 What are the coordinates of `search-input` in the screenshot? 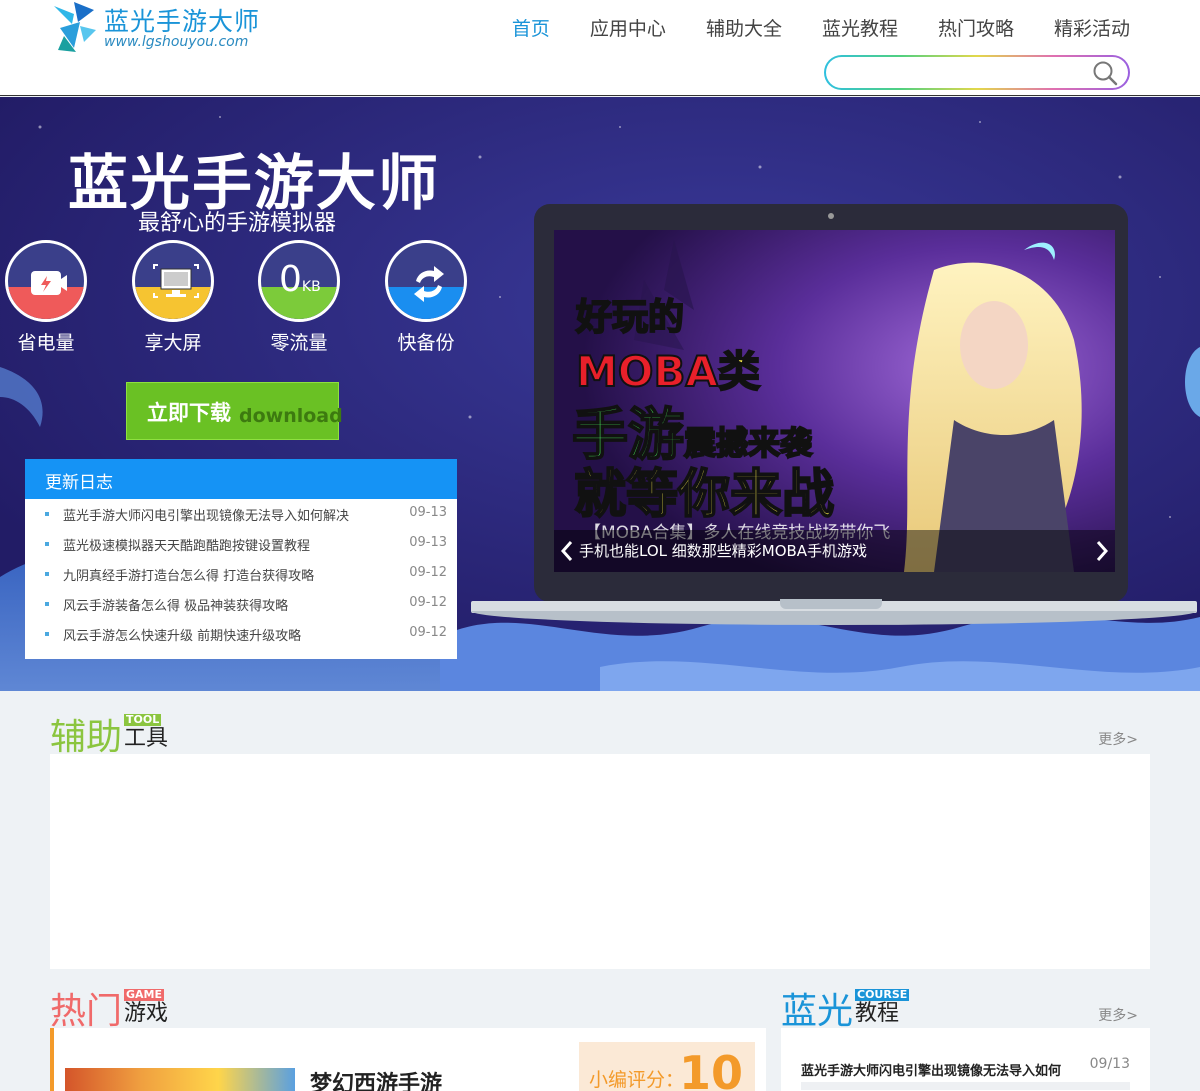 It's located at (963, 72).